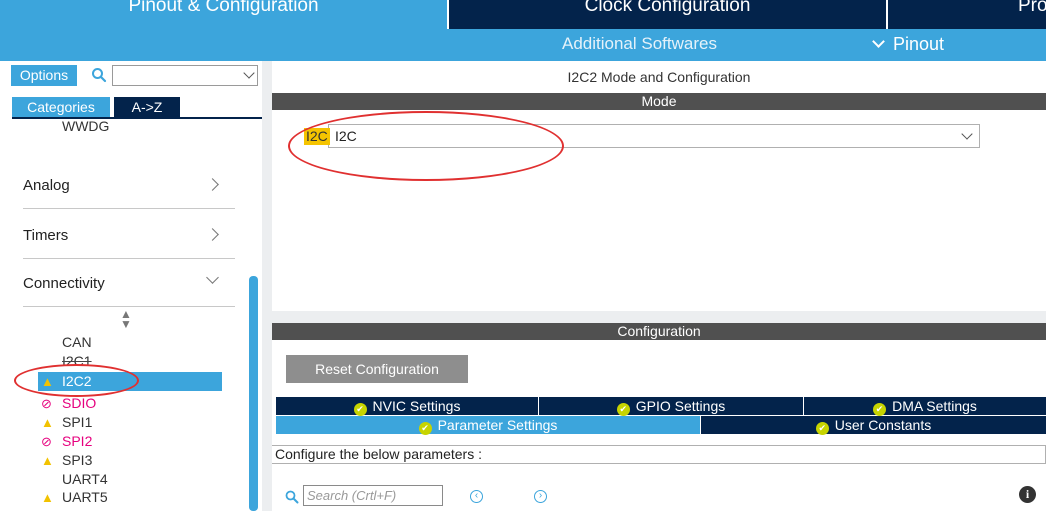 The height and width of the screenshot is (511, 1046). Describe the element at coordinates (129, 236) in the screenshot. I see `group-timers: Timers` at that location.